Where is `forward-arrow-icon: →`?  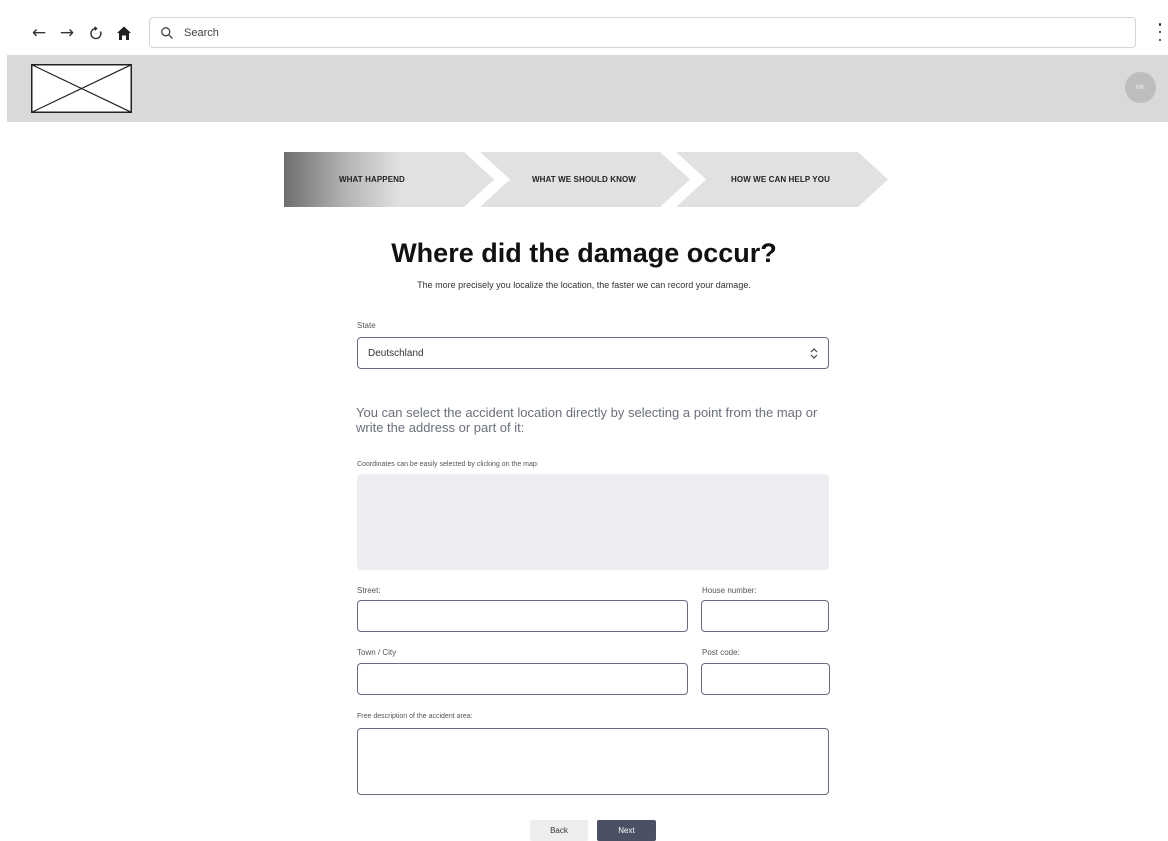 forward-arrow-icon: → is located at coordinates (67, 33).